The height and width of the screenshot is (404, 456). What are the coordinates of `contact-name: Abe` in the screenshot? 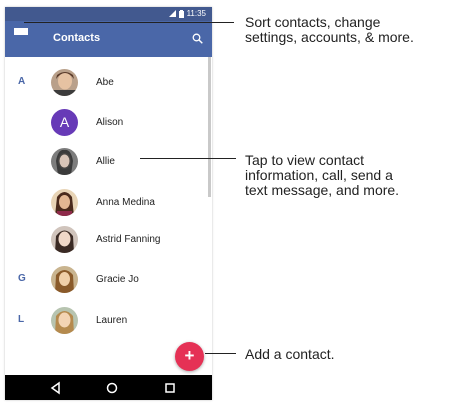 It's located at (105, 82).